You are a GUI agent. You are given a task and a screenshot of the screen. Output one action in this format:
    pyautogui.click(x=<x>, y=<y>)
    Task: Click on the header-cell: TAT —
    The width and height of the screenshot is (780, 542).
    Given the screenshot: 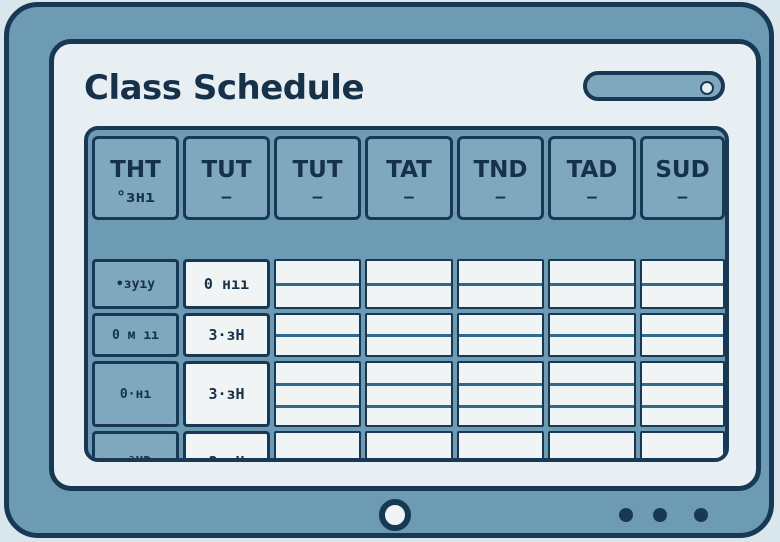 What is the action you would take?
    pyautogui.click(x=409, y=178)
    